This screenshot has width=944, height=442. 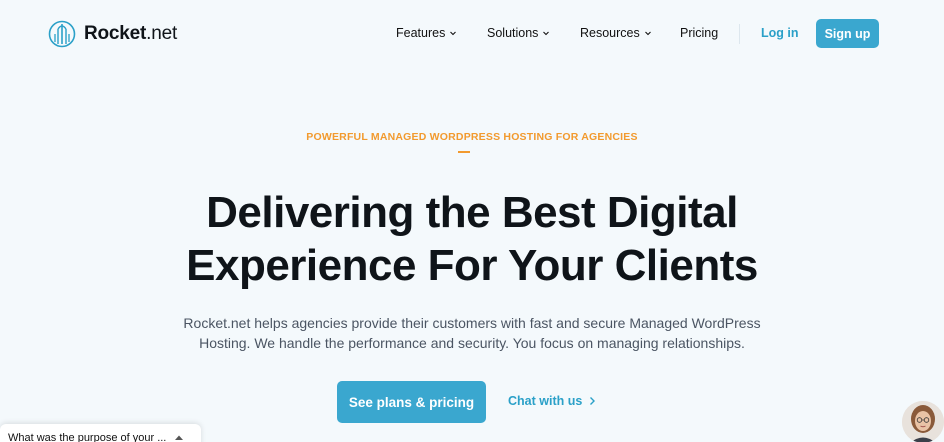 I want to click on brand-name: Rocket.net, so click(x=130, y=34).